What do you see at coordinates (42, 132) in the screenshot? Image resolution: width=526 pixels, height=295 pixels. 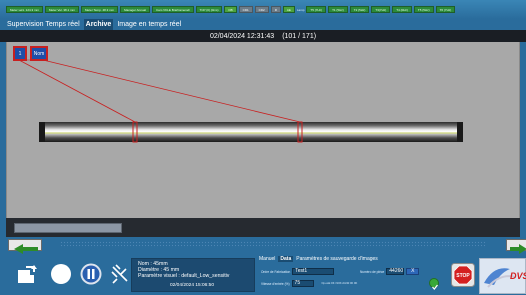 I see `tube-left-cap` at bounding box center [42, 132].